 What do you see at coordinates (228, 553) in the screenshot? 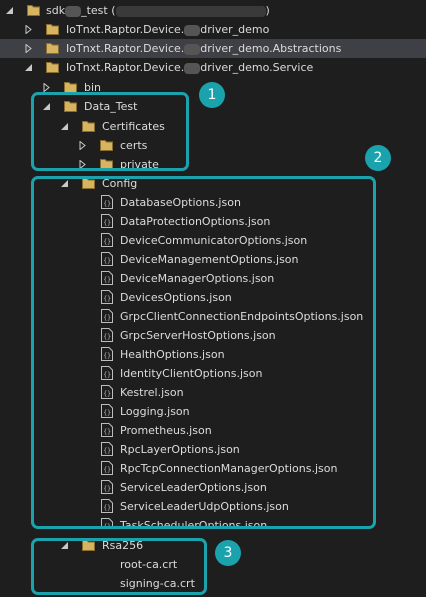
I see `callout-badge-3: 3` at bounding box center [228, 553].